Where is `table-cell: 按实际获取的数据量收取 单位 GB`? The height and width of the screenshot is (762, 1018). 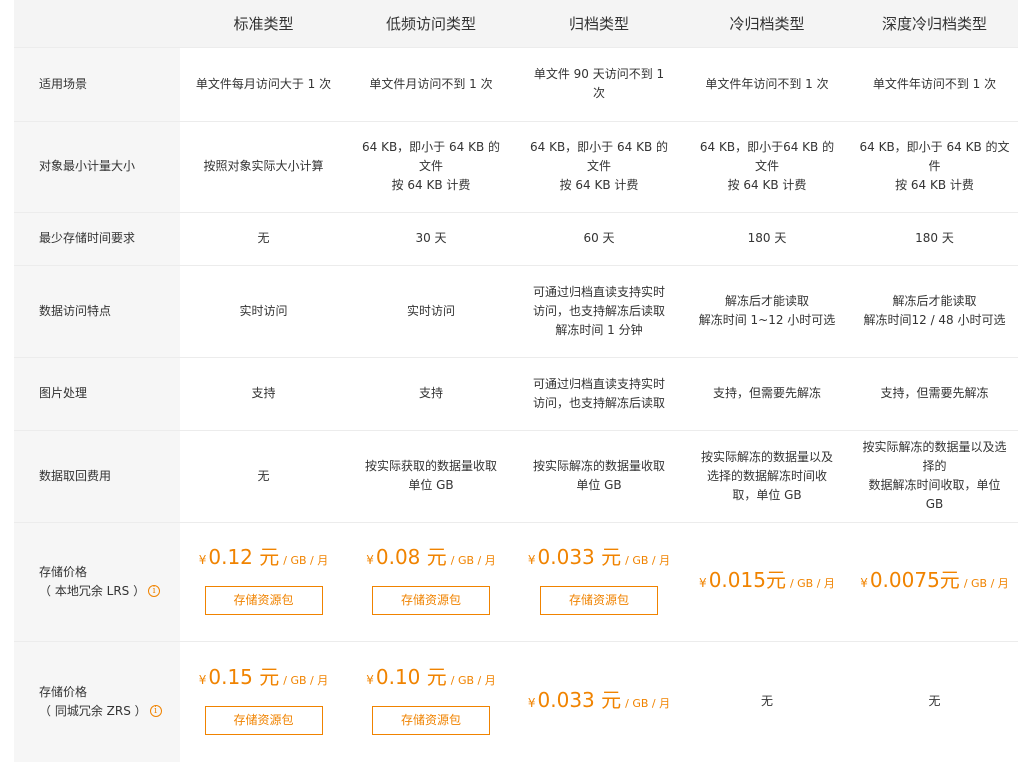
table-cell: 按实际获取的数据量收取 单位 GB is located at coordinates (431, 476).